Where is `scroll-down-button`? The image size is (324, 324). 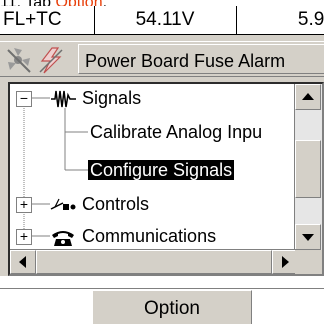
scroll-down-button is located at coordinates (308, 237).